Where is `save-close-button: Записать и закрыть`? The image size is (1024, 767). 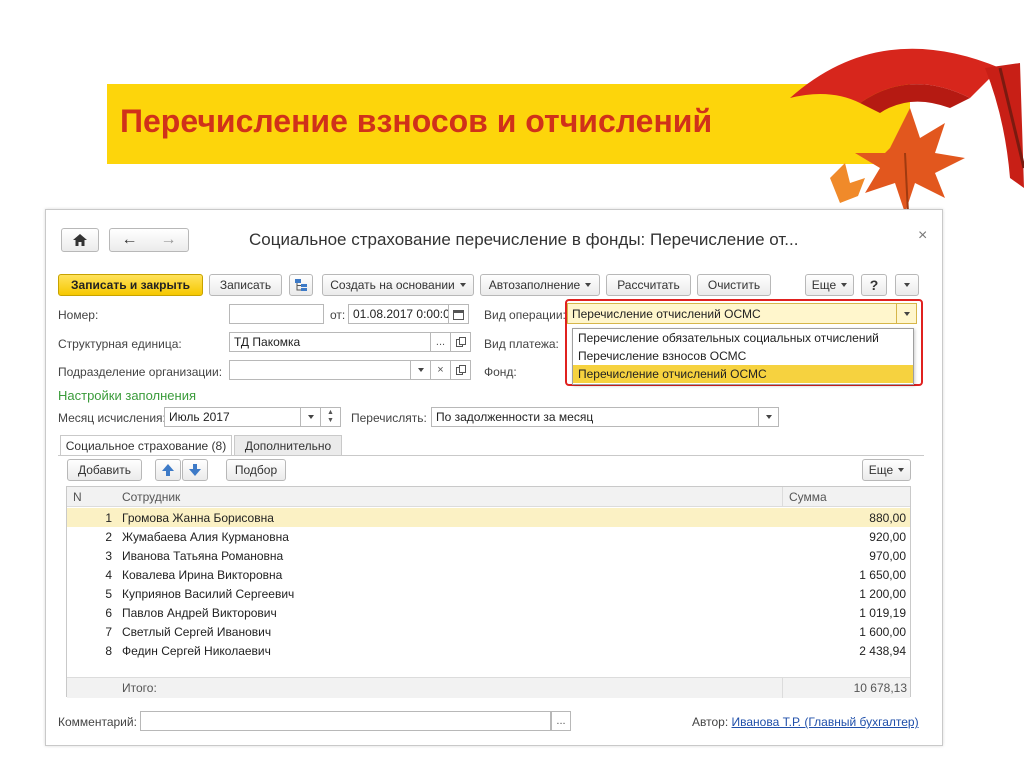 save-close-button: Записать и закрыть is located at coordinates (130, 285).